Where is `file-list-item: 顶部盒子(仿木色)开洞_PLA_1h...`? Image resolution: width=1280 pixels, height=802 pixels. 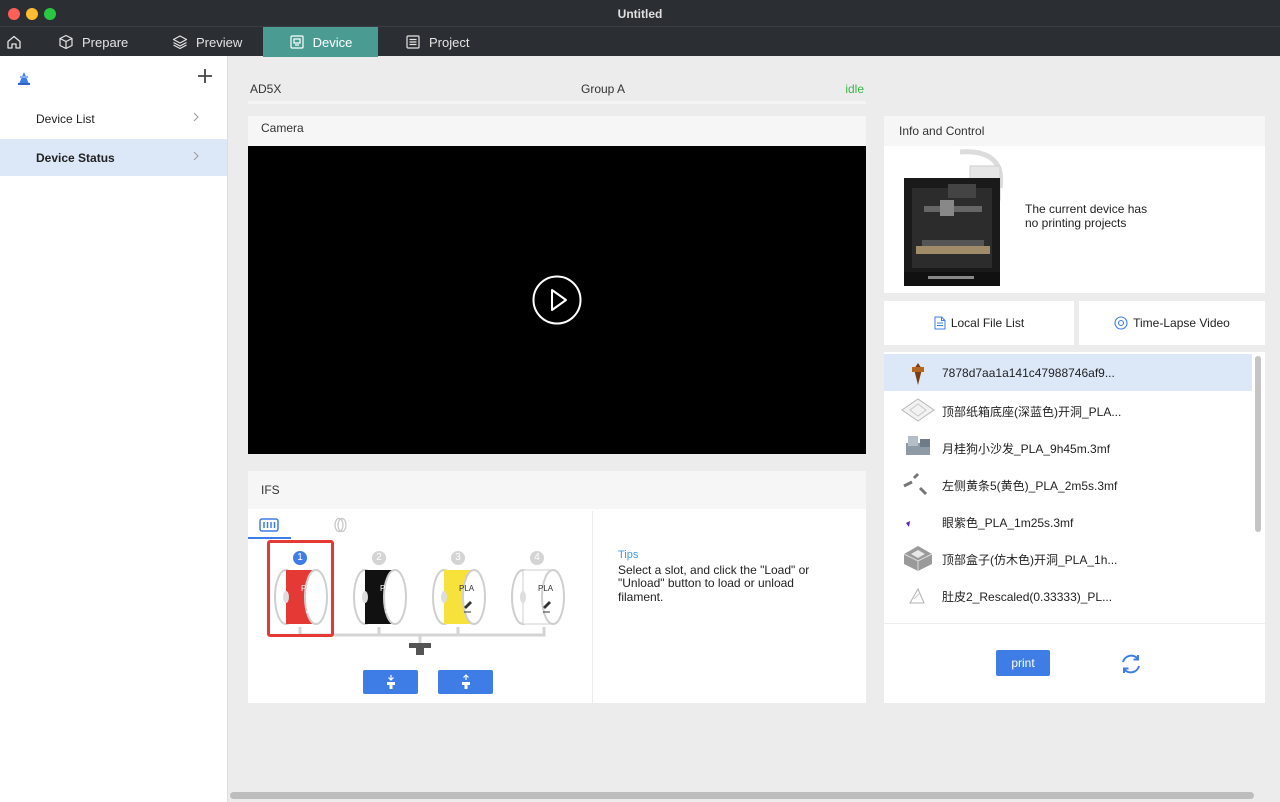
file-list-item: 顶部盒子(仿木色)开洞_PLA_1h... is located at coordinates (1068, 557).